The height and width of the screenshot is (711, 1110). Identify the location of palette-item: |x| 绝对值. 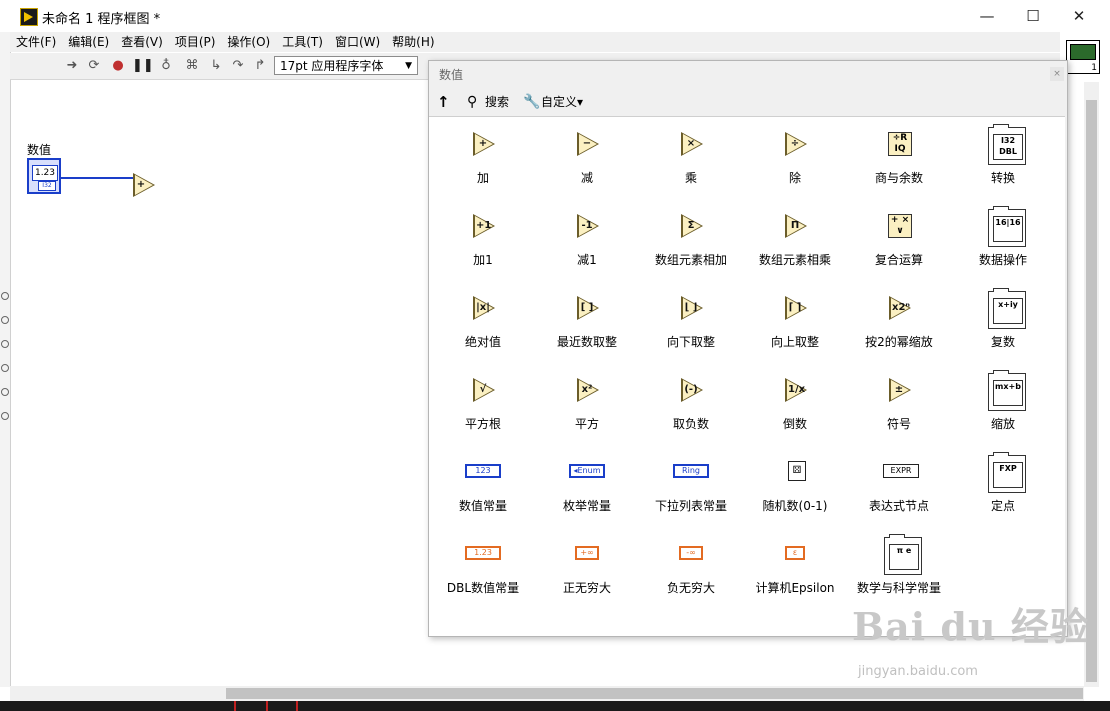
(483, 329).